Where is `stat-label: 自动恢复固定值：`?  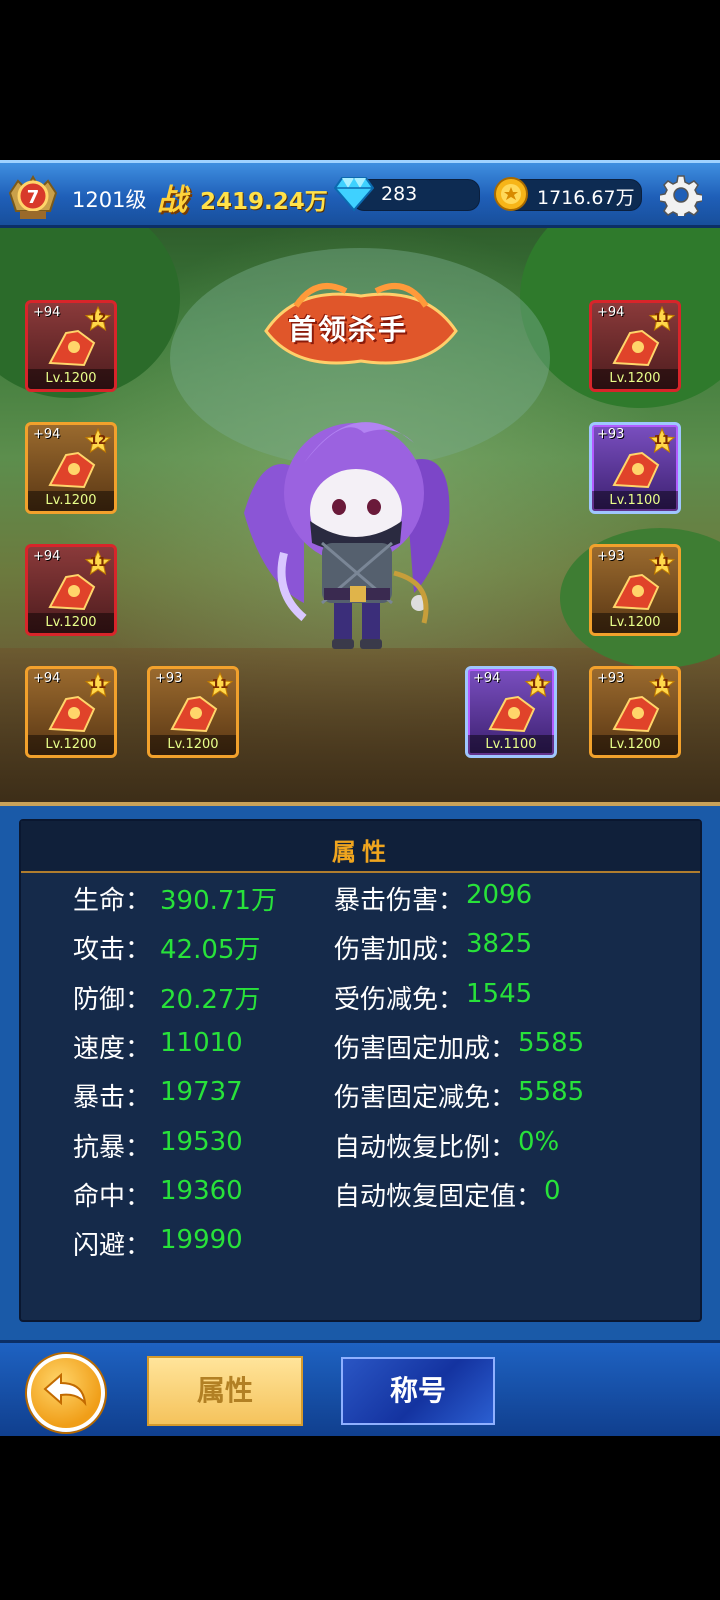 stat-label: 自动恢复固定值： is located at coordinates (438, 1196).